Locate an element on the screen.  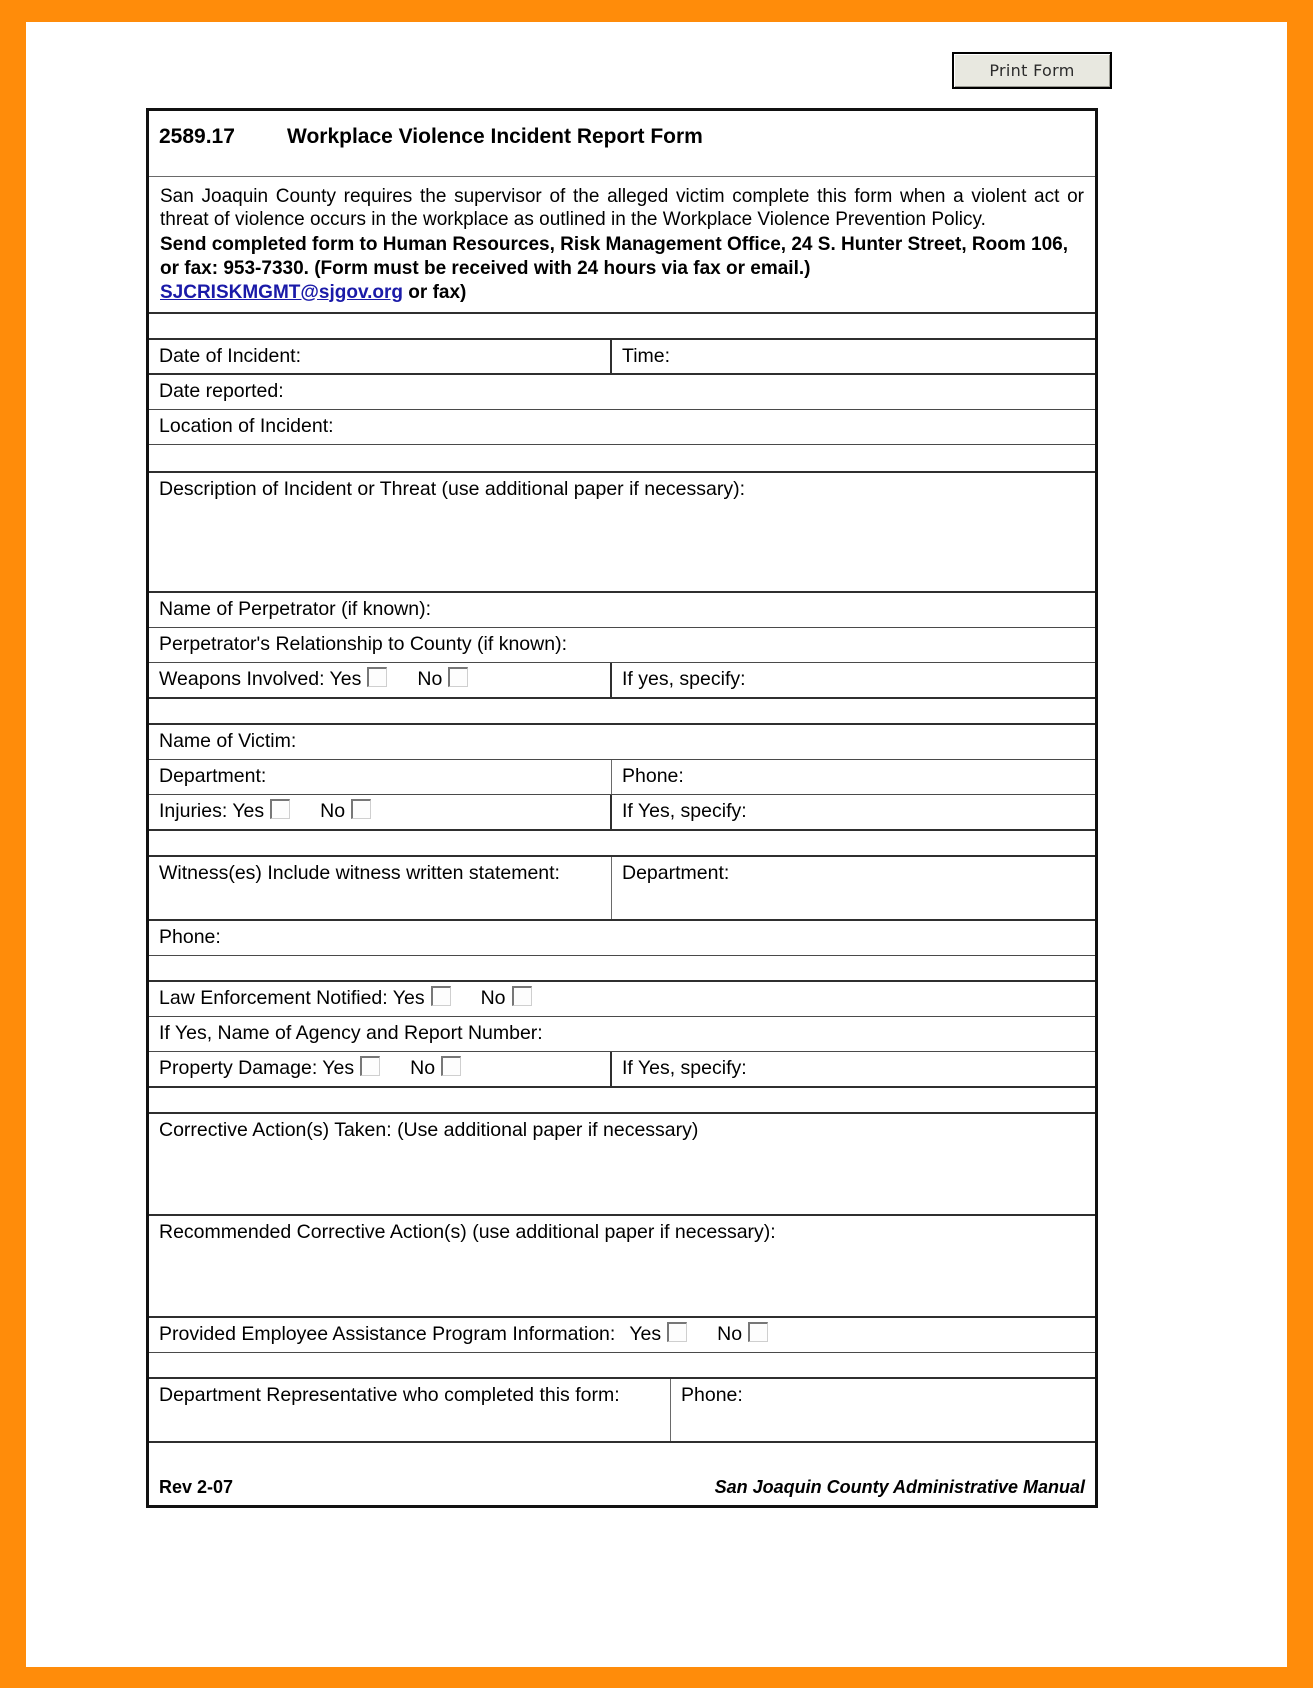
law-enforcement-no-label: No is located at coordinates (493, 998).